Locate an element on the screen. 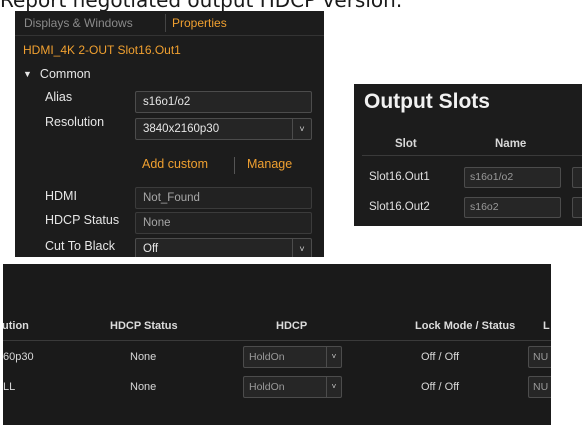  row-2-edge-field: NU is located at coordinates (539, 387).